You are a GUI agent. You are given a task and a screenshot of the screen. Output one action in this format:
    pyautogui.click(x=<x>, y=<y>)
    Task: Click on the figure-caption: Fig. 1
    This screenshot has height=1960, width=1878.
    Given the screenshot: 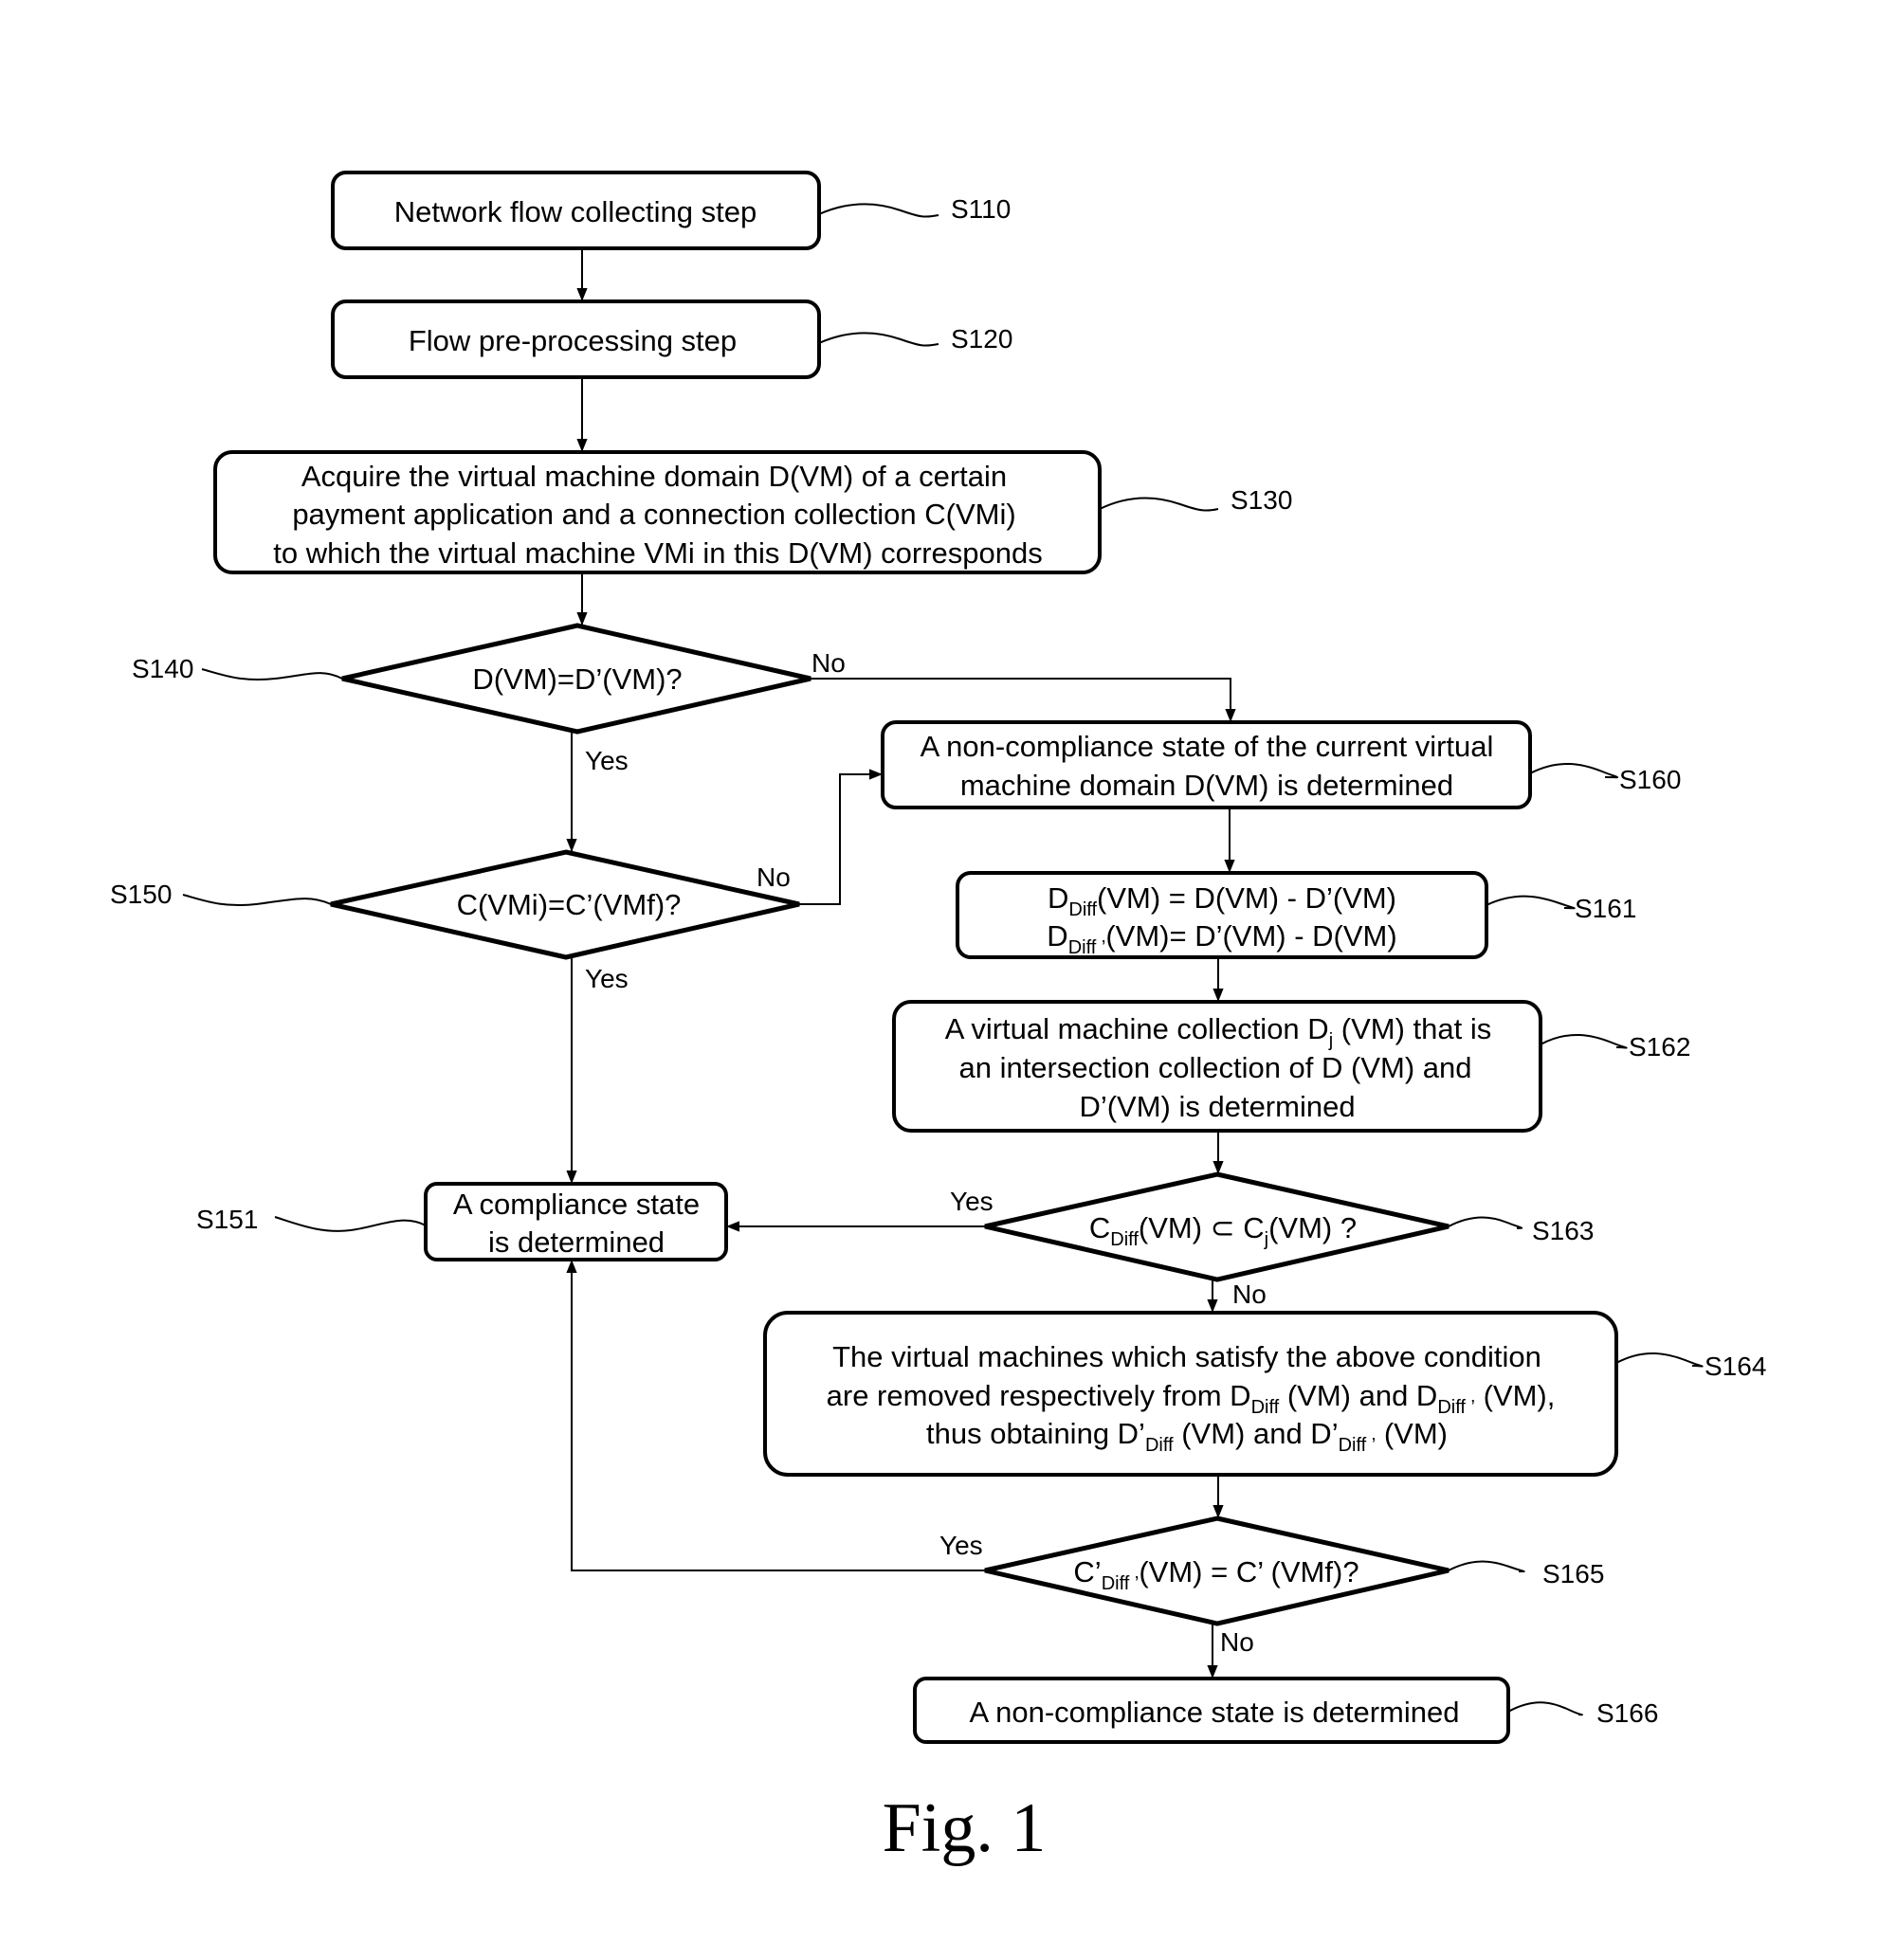 What is the action you would take?
    pyautogui.click(x=965, y=1828)
    